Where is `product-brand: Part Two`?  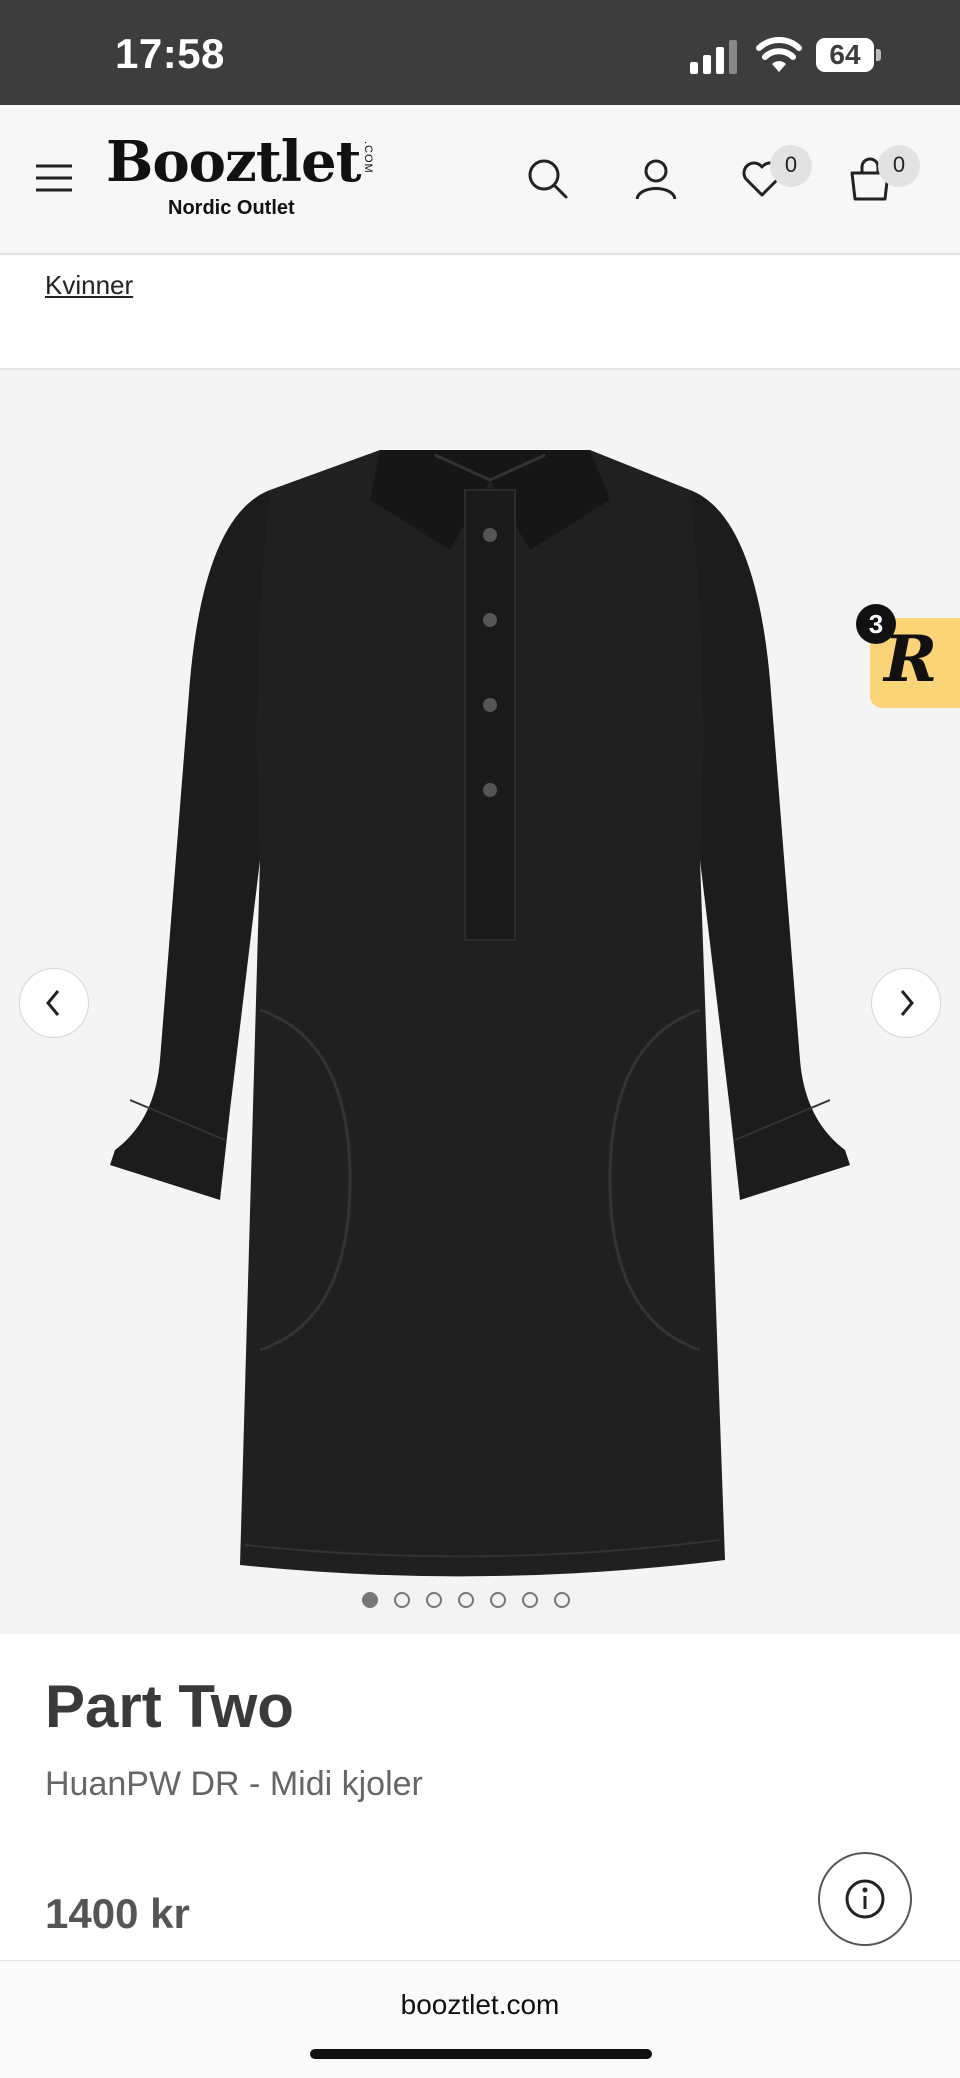
product-brand: Part Two is located at coordinates (169, 1706).